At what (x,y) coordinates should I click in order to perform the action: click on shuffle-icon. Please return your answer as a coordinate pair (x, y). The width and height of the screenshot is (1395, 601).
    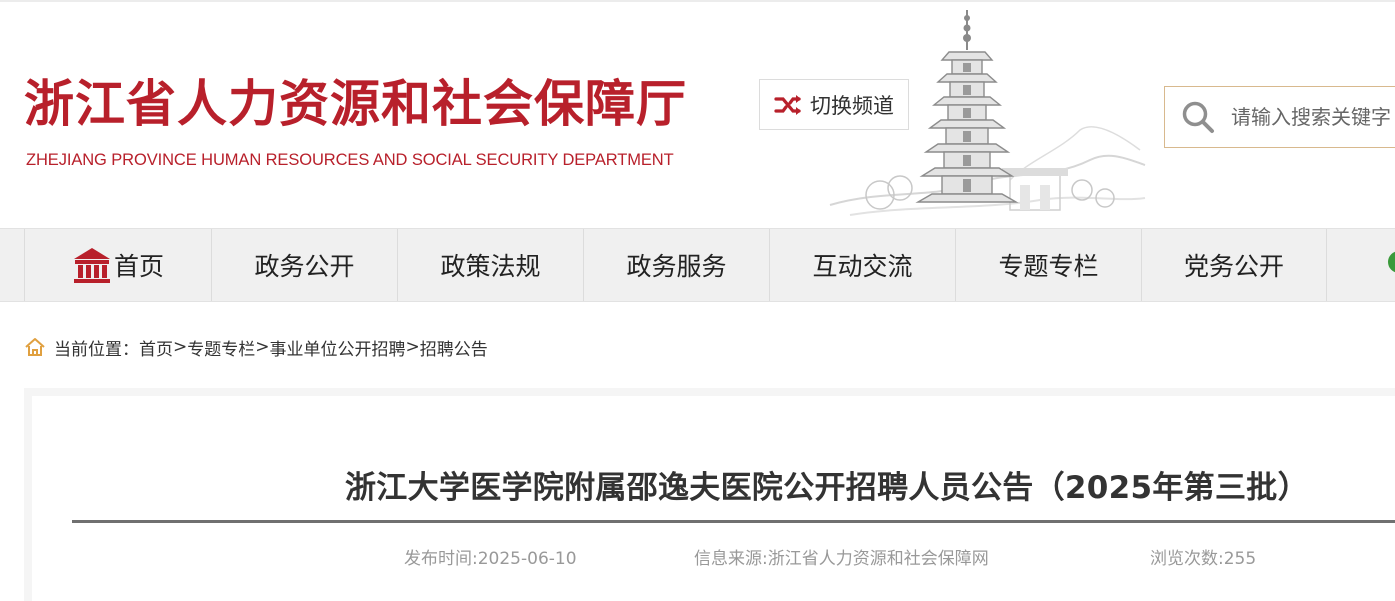
    Looking at the image, I should click on (787, 104).